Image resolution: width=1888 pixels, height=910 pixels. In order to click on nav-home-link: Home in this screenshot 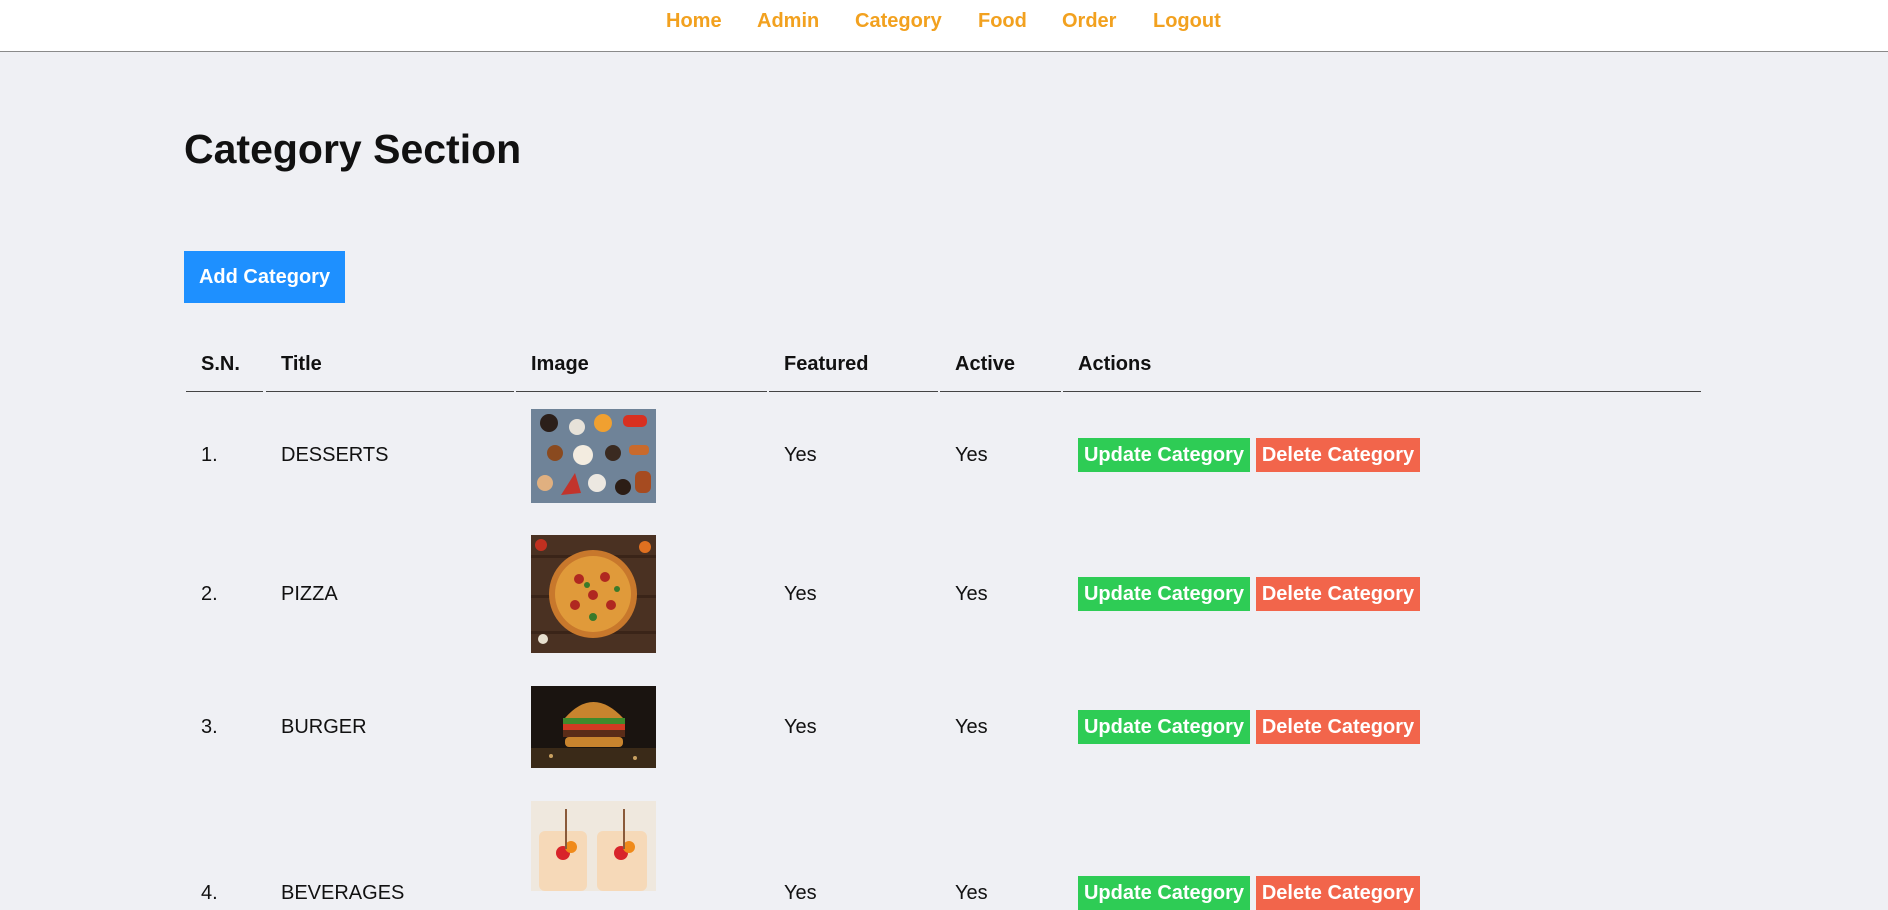, I will do `click(694, 21)`.